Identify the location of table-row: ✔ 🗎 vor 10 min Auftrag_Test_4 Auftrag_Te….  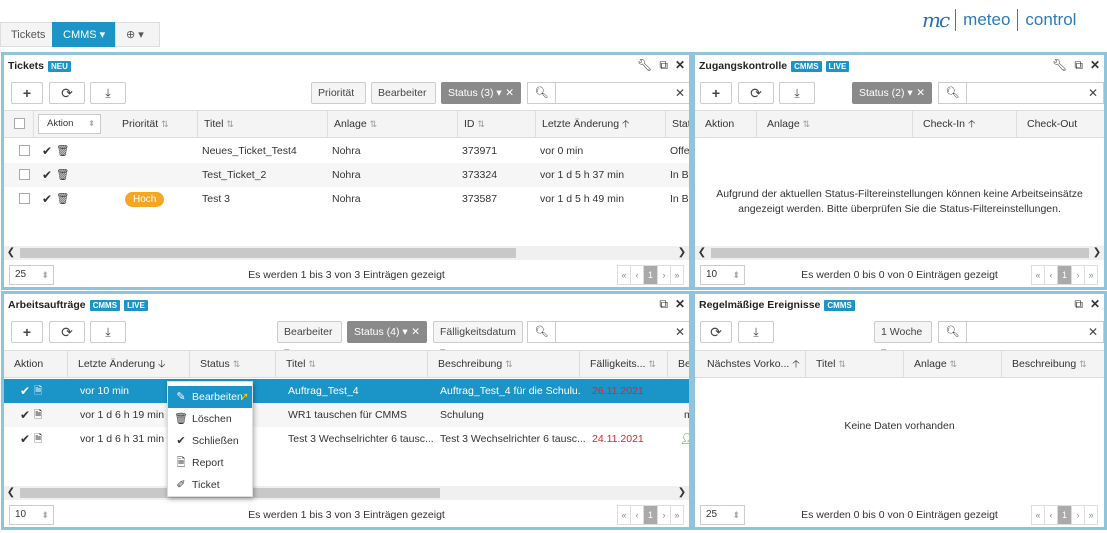
(346, 391).